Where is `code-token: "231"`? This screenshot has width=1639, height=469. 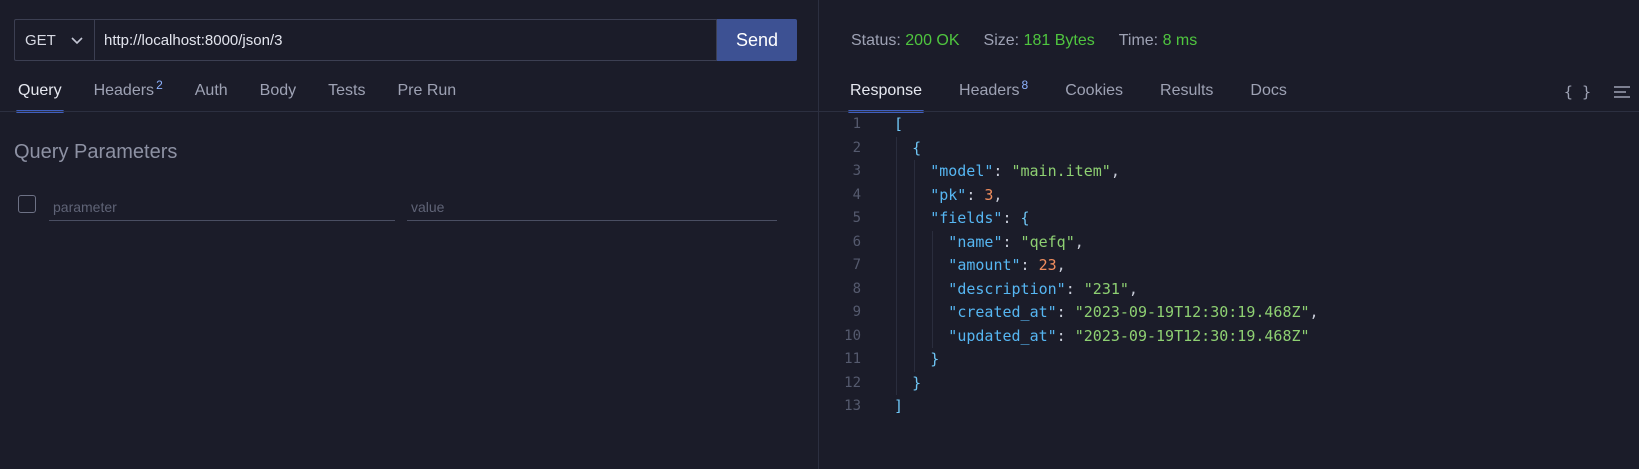
code-token: "231" is located at coordinates (1106, 288).